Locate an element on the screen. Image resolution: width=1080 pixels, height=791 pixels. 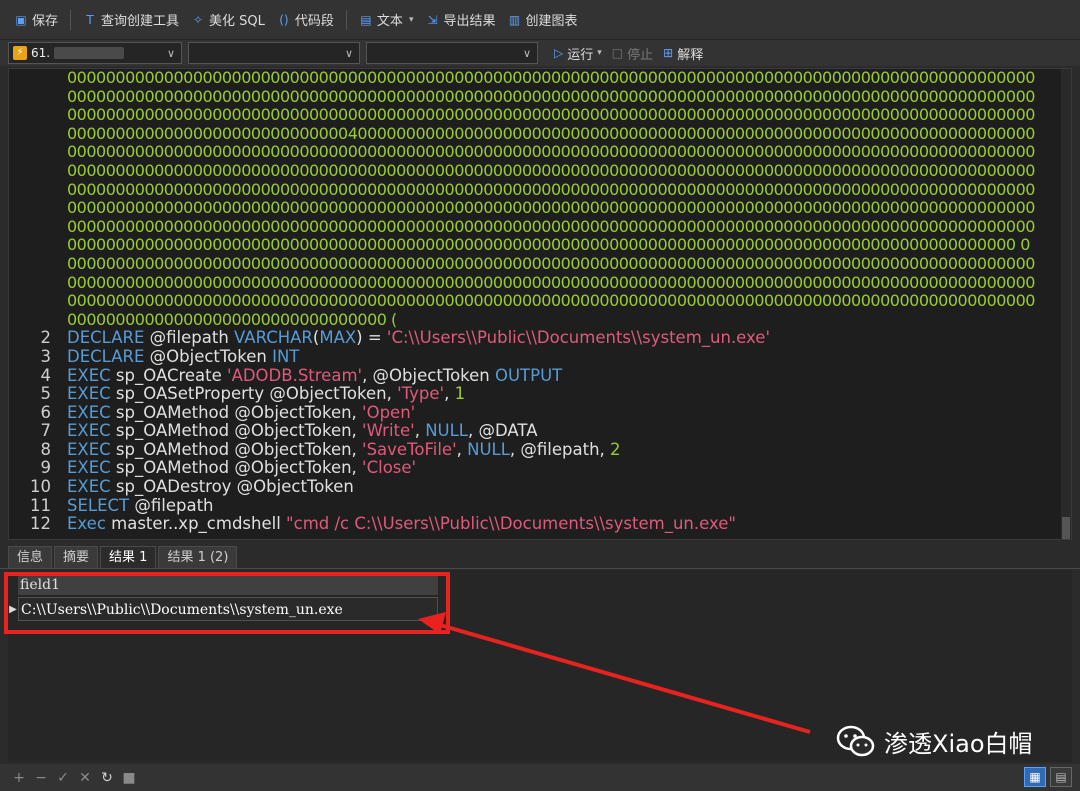
sql-string: 'Open' is located at coordinates (389, 412).